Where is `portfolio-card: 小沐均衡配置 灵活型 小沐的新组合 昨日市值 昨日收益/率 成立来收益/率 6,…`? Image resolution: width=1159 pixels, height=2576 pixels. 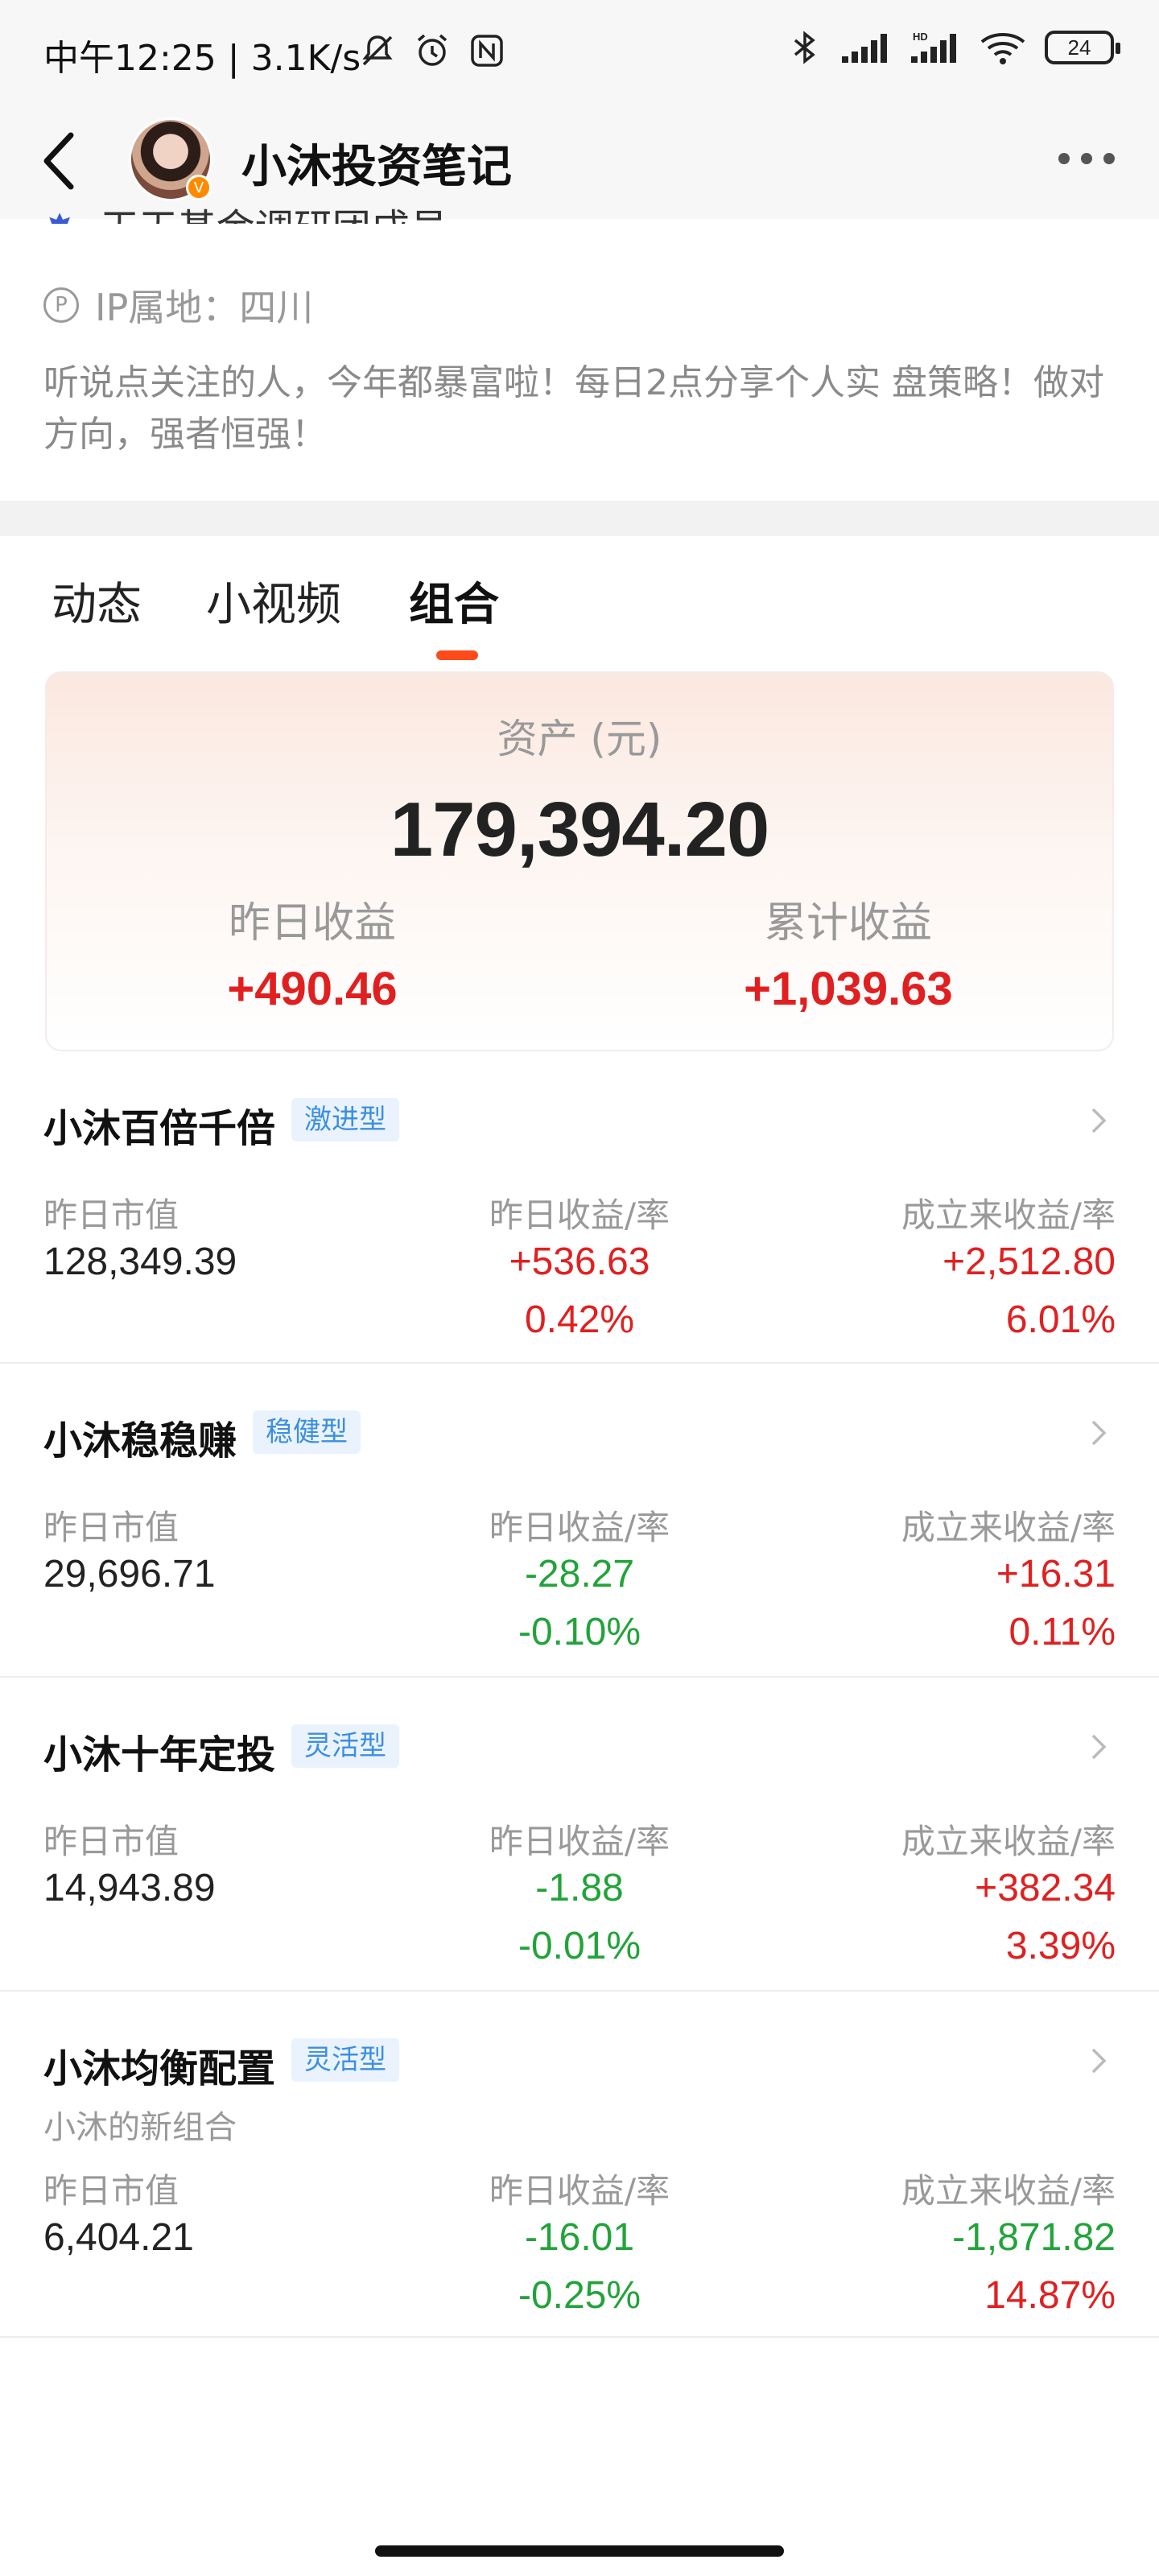
portfolio-card: 小沐均衡配置 灵活型 小沐的新组合 昨日市值 昨日收益/率 成立来收益/率 6,… is located at coordinates (579, 2165).